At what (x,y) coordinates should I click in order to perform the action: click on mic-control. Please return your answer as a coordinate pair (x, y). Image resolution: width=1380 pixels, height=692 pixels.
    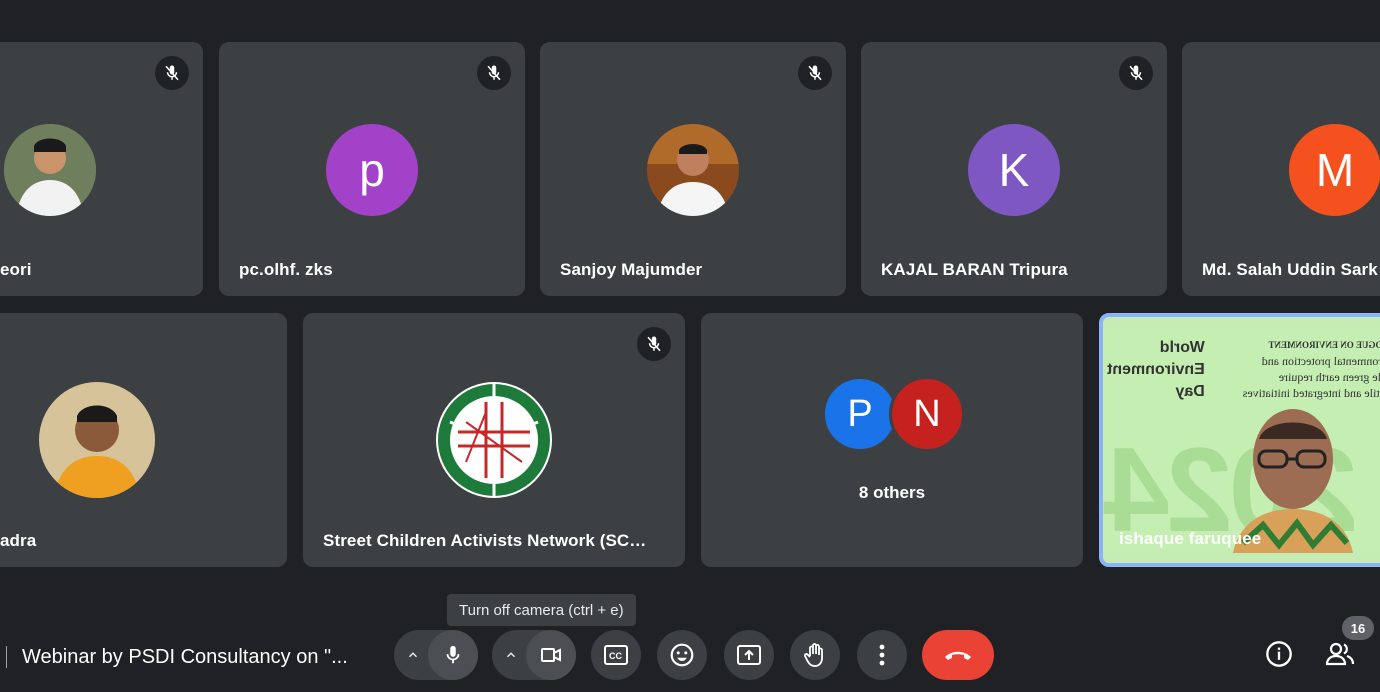
    Looking at the image, I should click on (436, 655).